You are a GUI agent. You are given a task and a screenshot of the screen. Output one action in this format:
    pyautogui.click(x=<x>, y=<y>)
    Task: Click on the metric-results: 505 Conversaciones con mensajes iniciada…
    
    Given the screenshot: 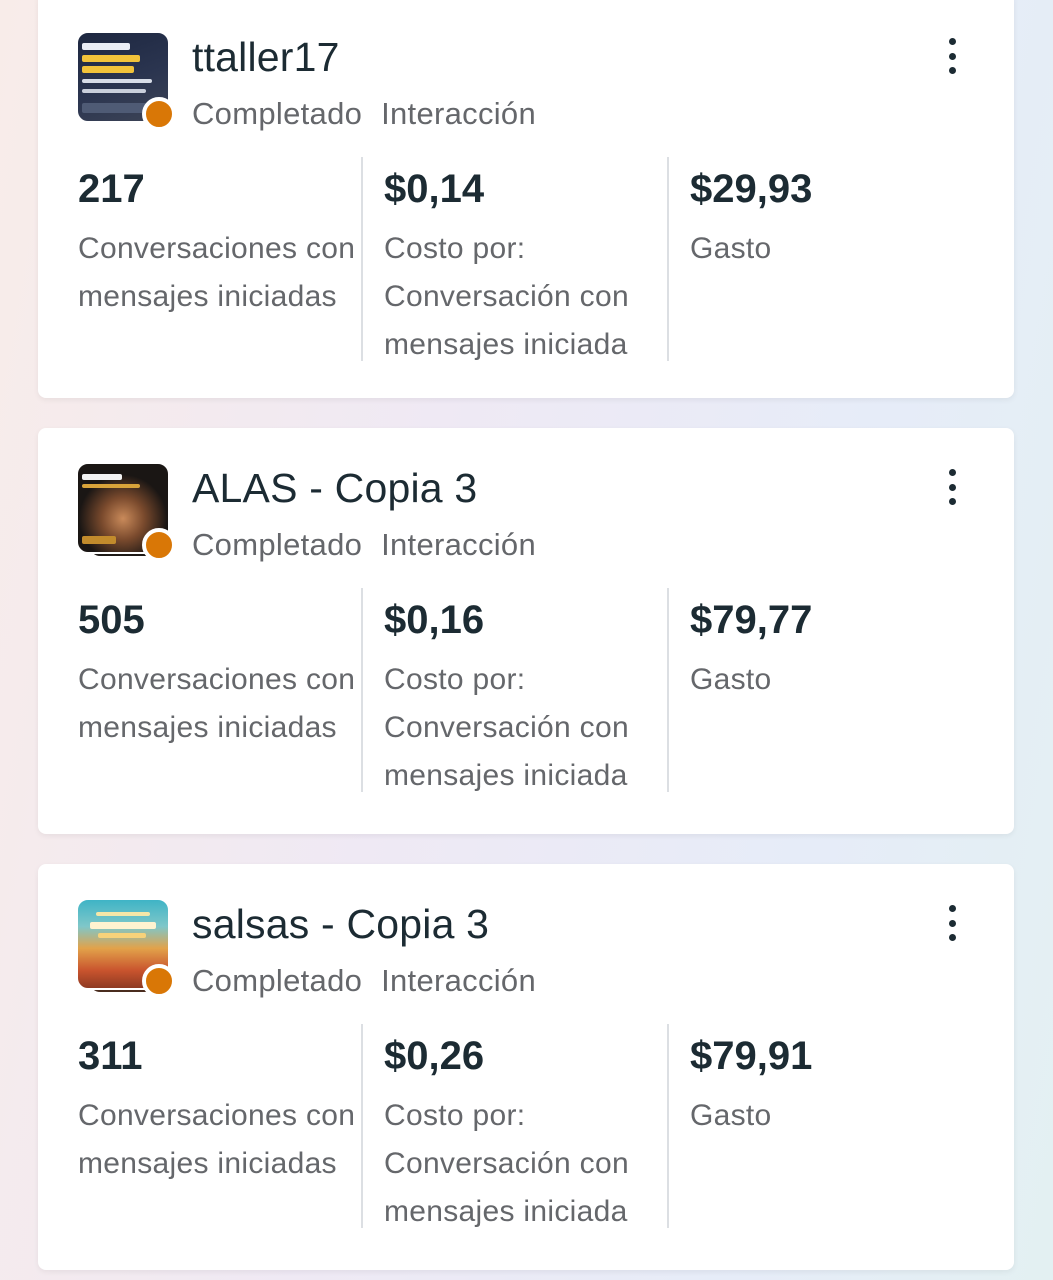 What is the action you would take?
    pyautogui.click(x=219, y=690)
    